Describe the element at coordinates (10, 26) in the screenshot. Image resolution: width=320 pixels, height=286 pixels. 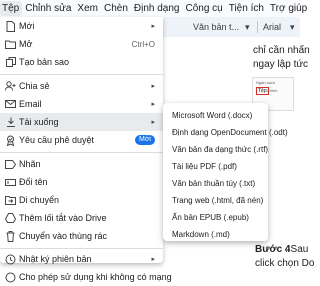
I see `document-icon` at that location.